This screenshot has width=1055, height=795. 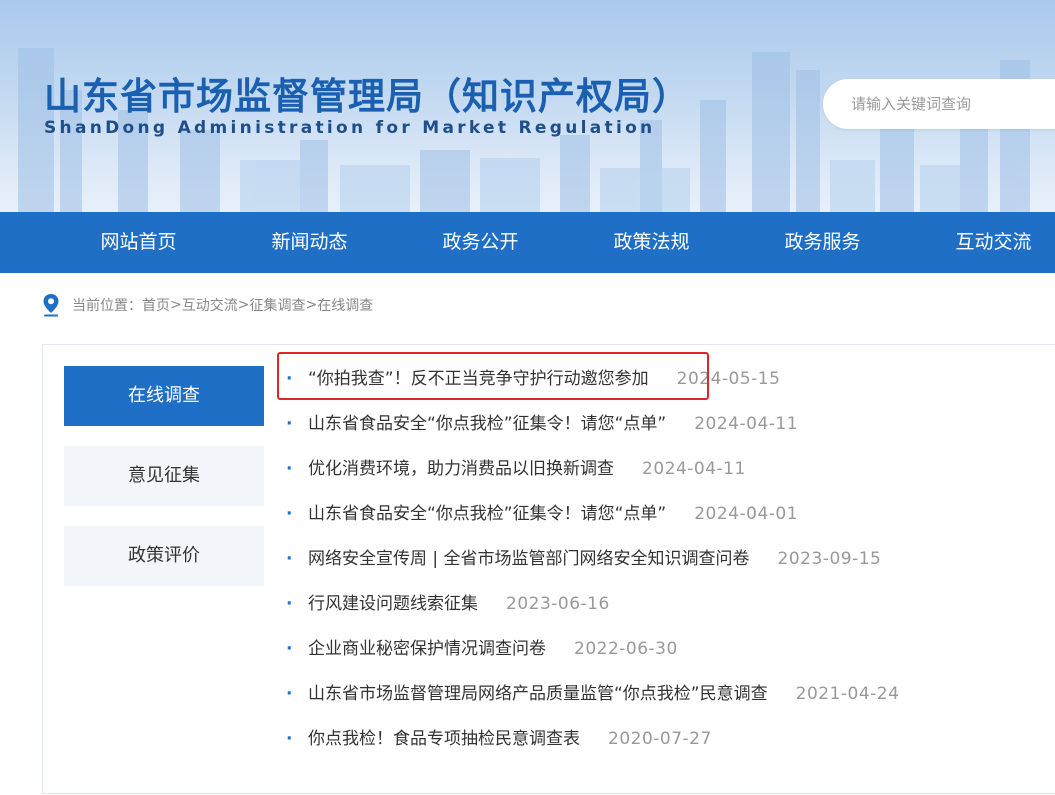 I want to click on list-item-title: 你点我检！食品专项抽检民意调查表, so click(x=444, y=739).